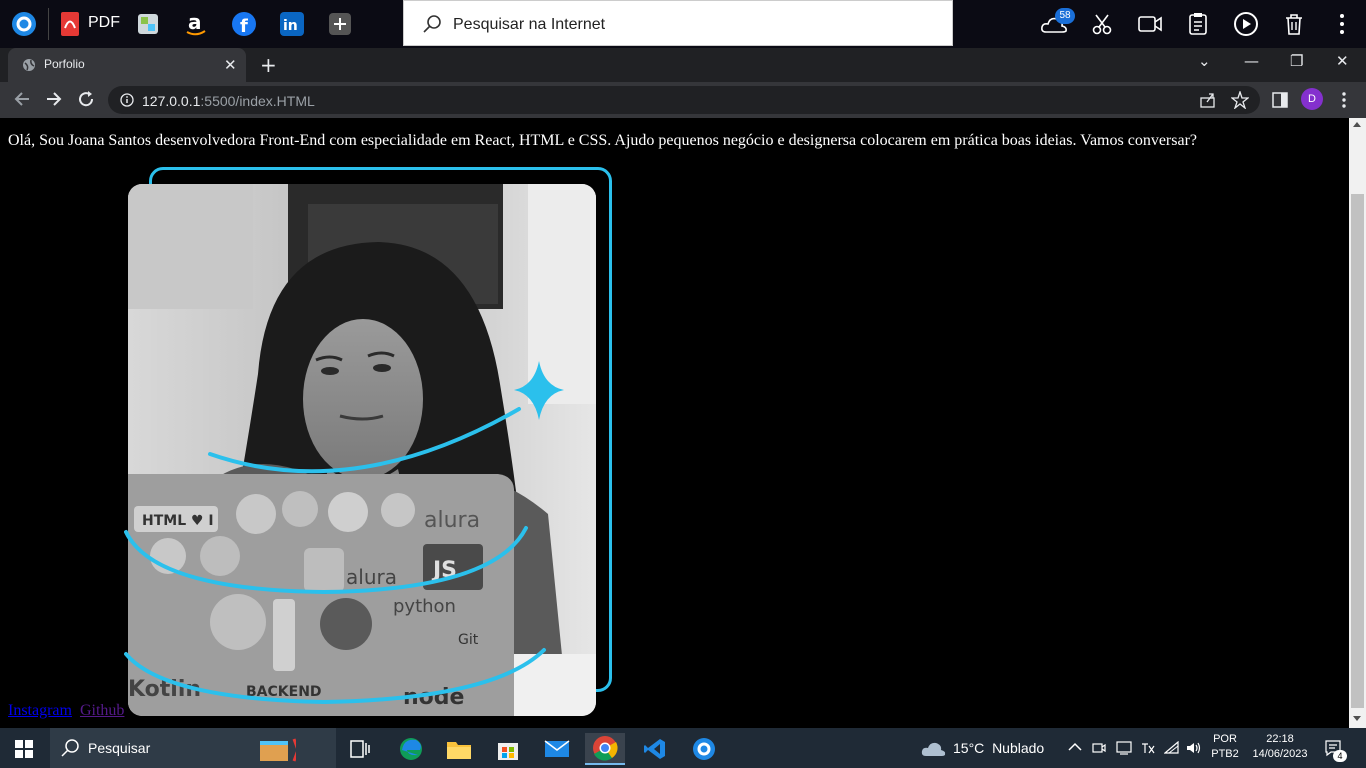 The width and height of the screenshot is (1366, 768). What do you see at coordinates (64, 64) in the screenshot?
I see `tab-title: Porfolio` at bounding box center [64, 64].